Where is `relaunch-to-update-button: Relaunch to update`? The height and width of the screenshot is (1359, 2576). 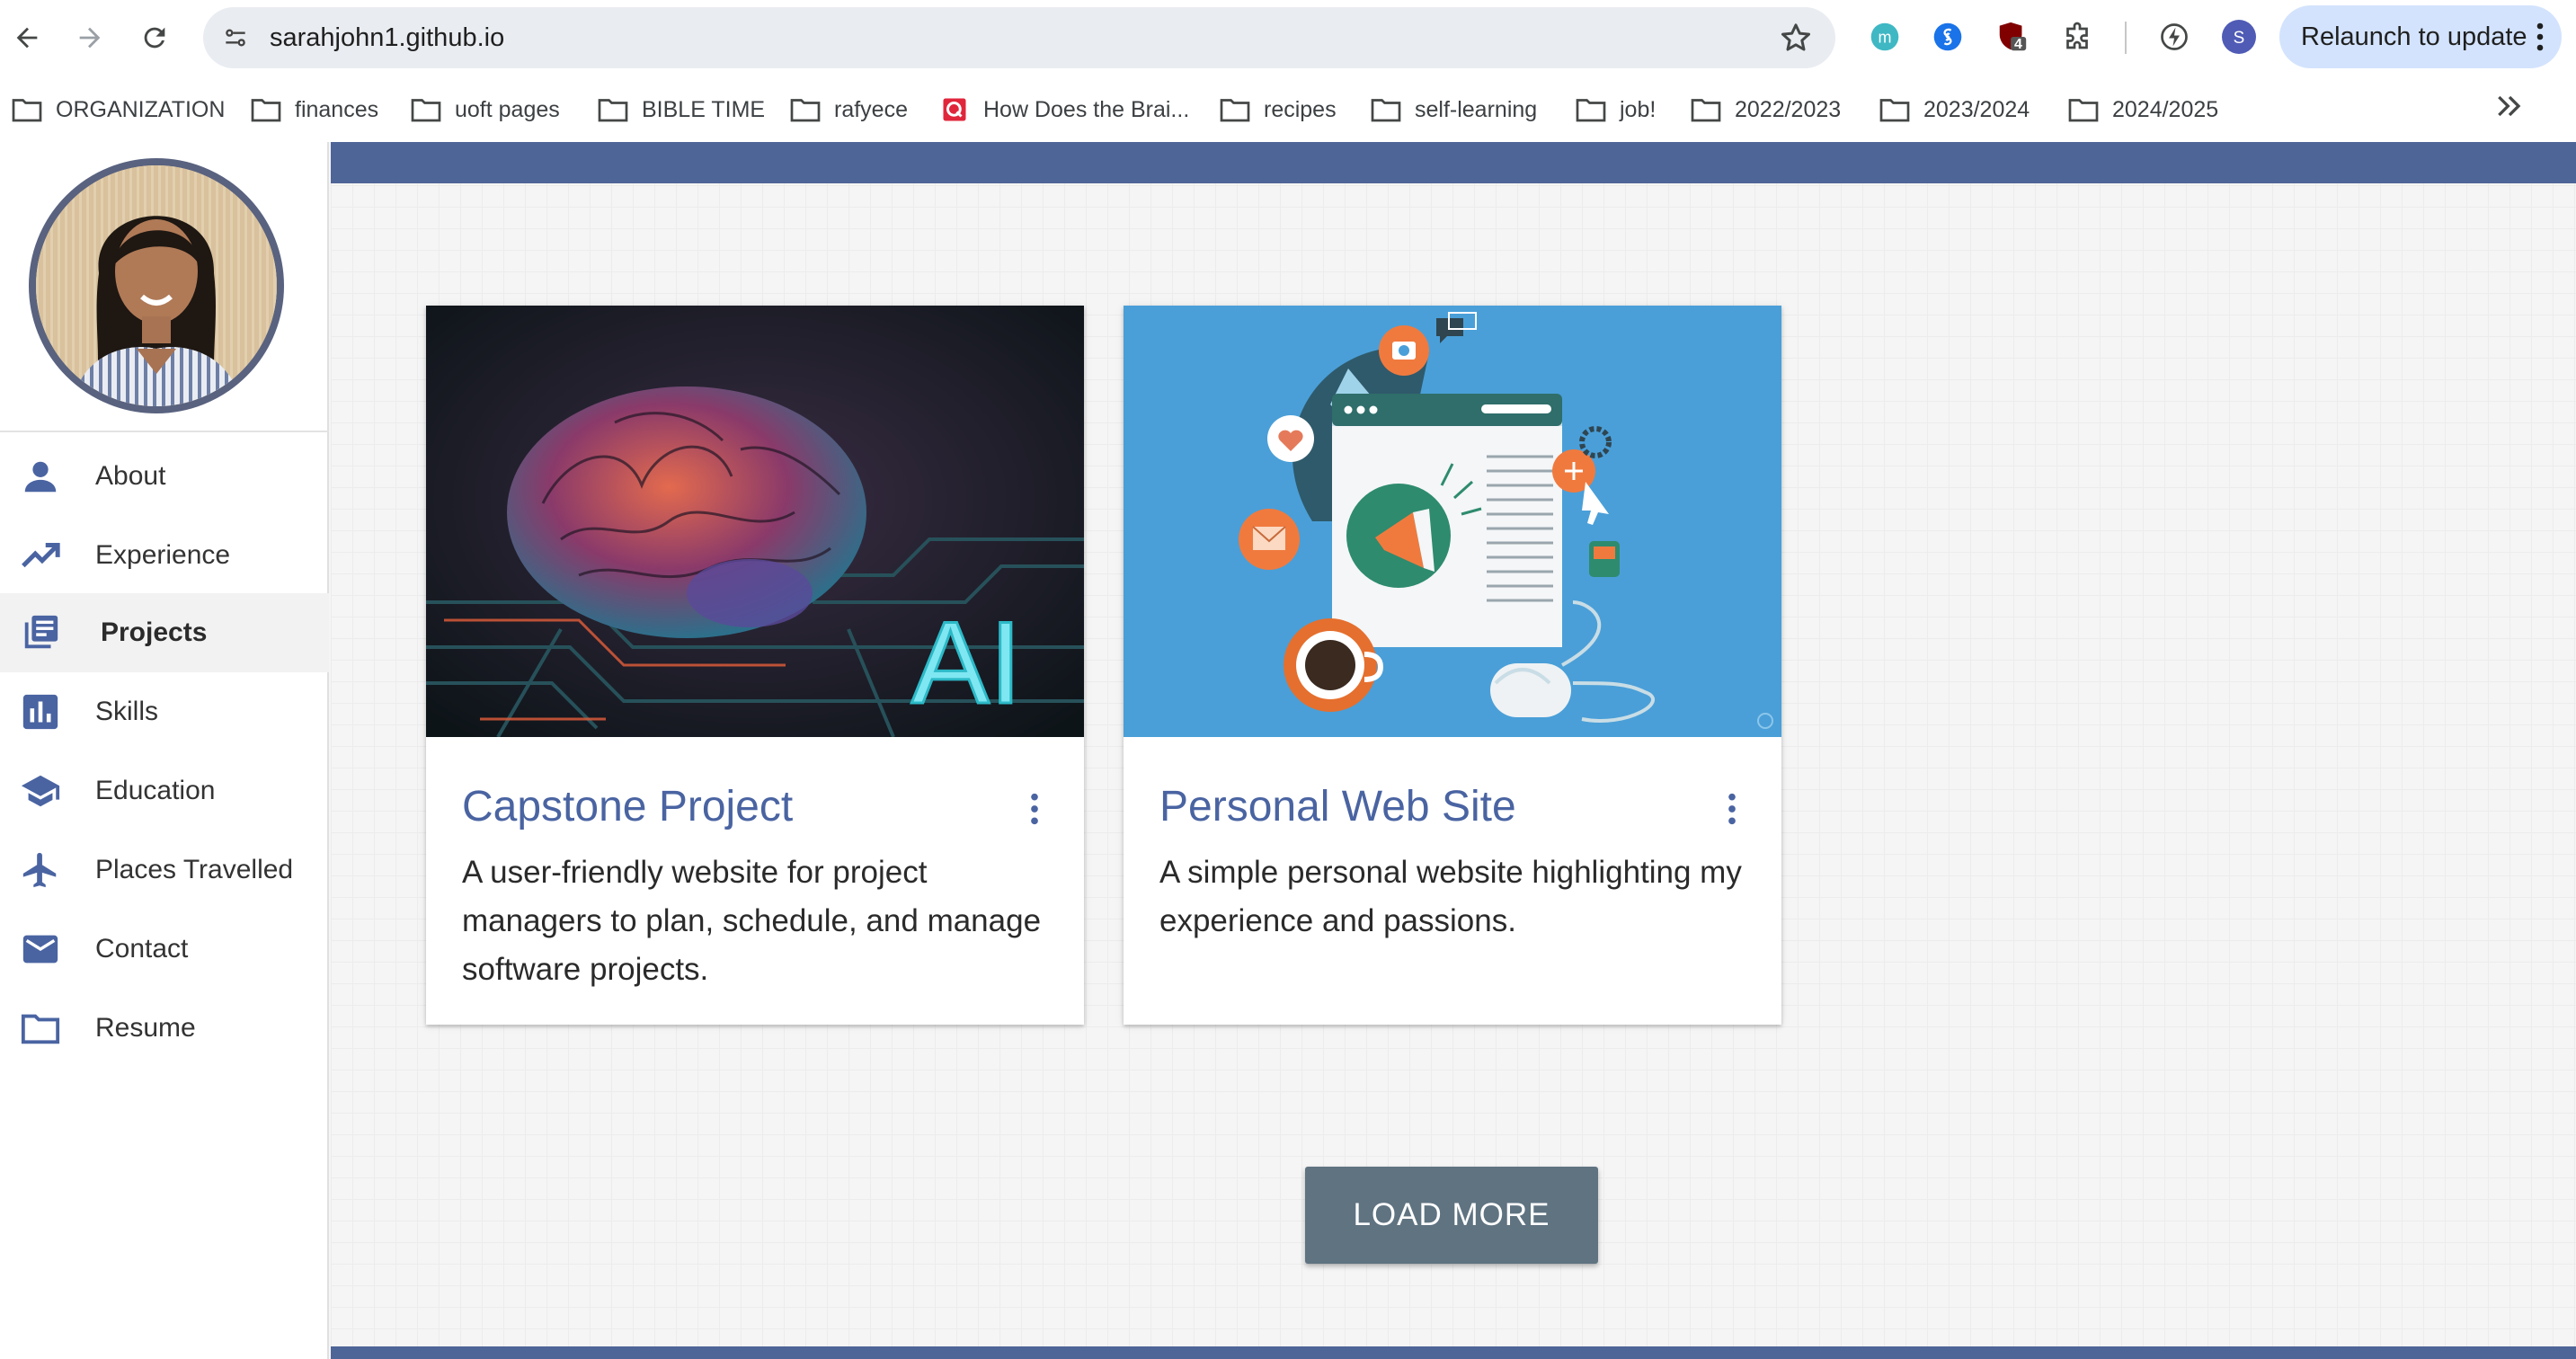 relaunch-to-update-button: Relaunch to update is located at coordinates (2420, 36).